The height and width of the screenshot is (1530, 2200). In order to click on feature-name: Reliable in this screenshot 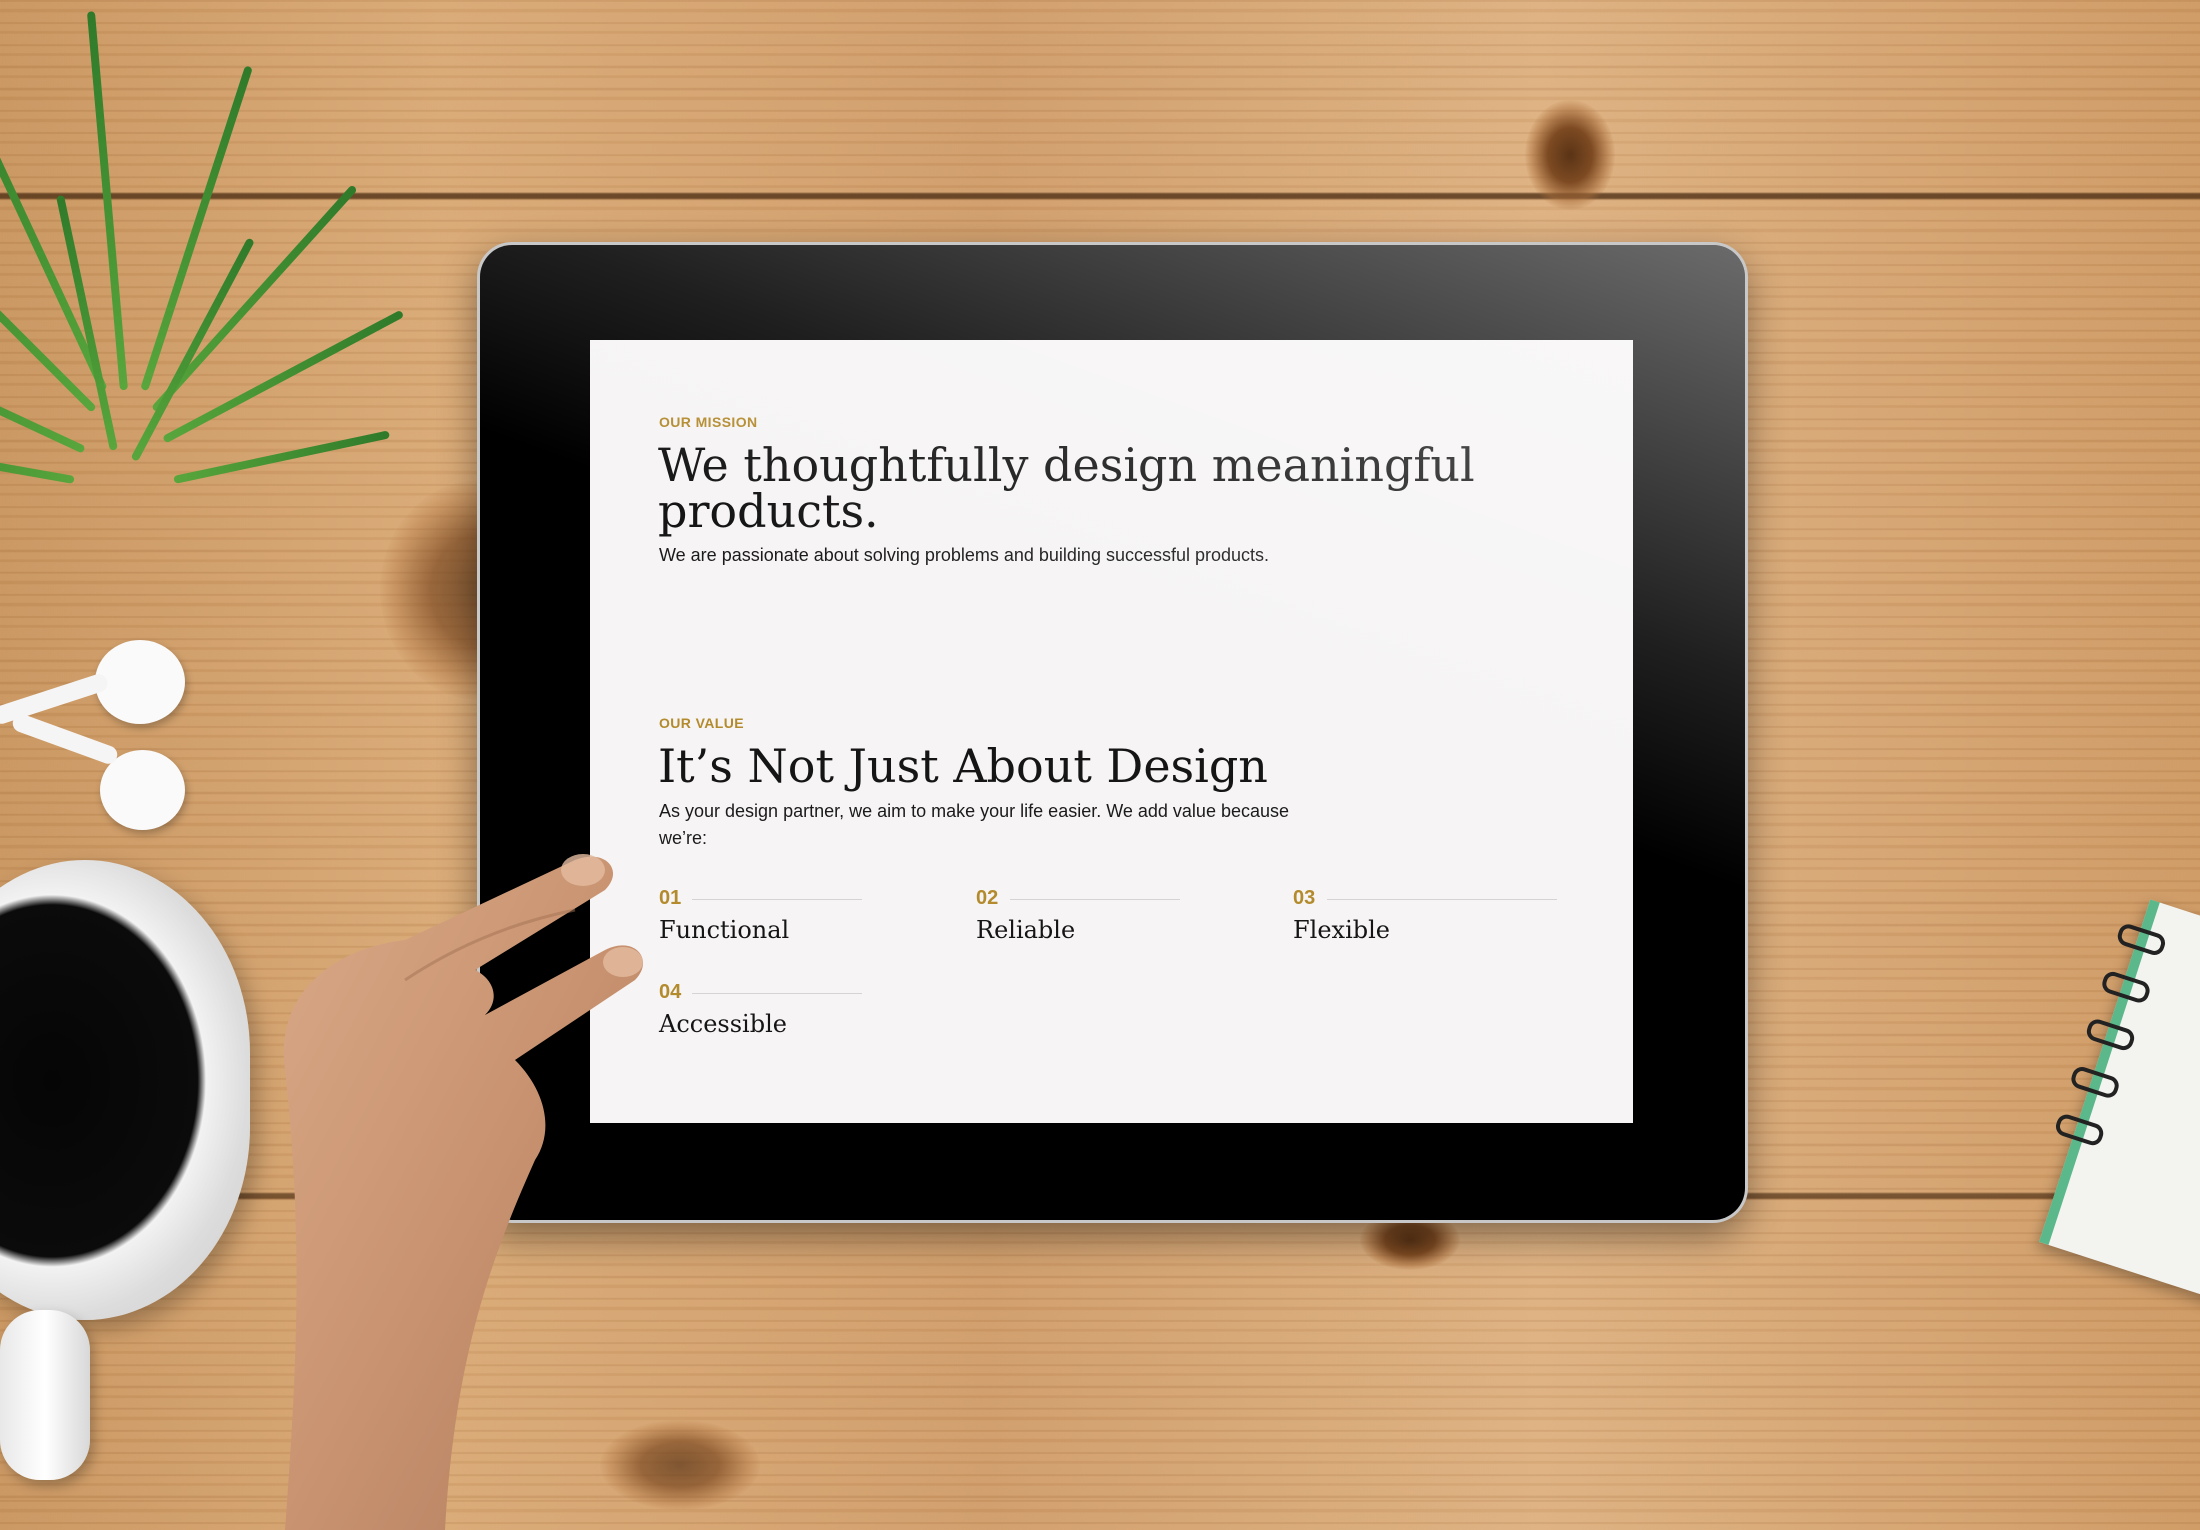, I will do `click(1026, 930)`.